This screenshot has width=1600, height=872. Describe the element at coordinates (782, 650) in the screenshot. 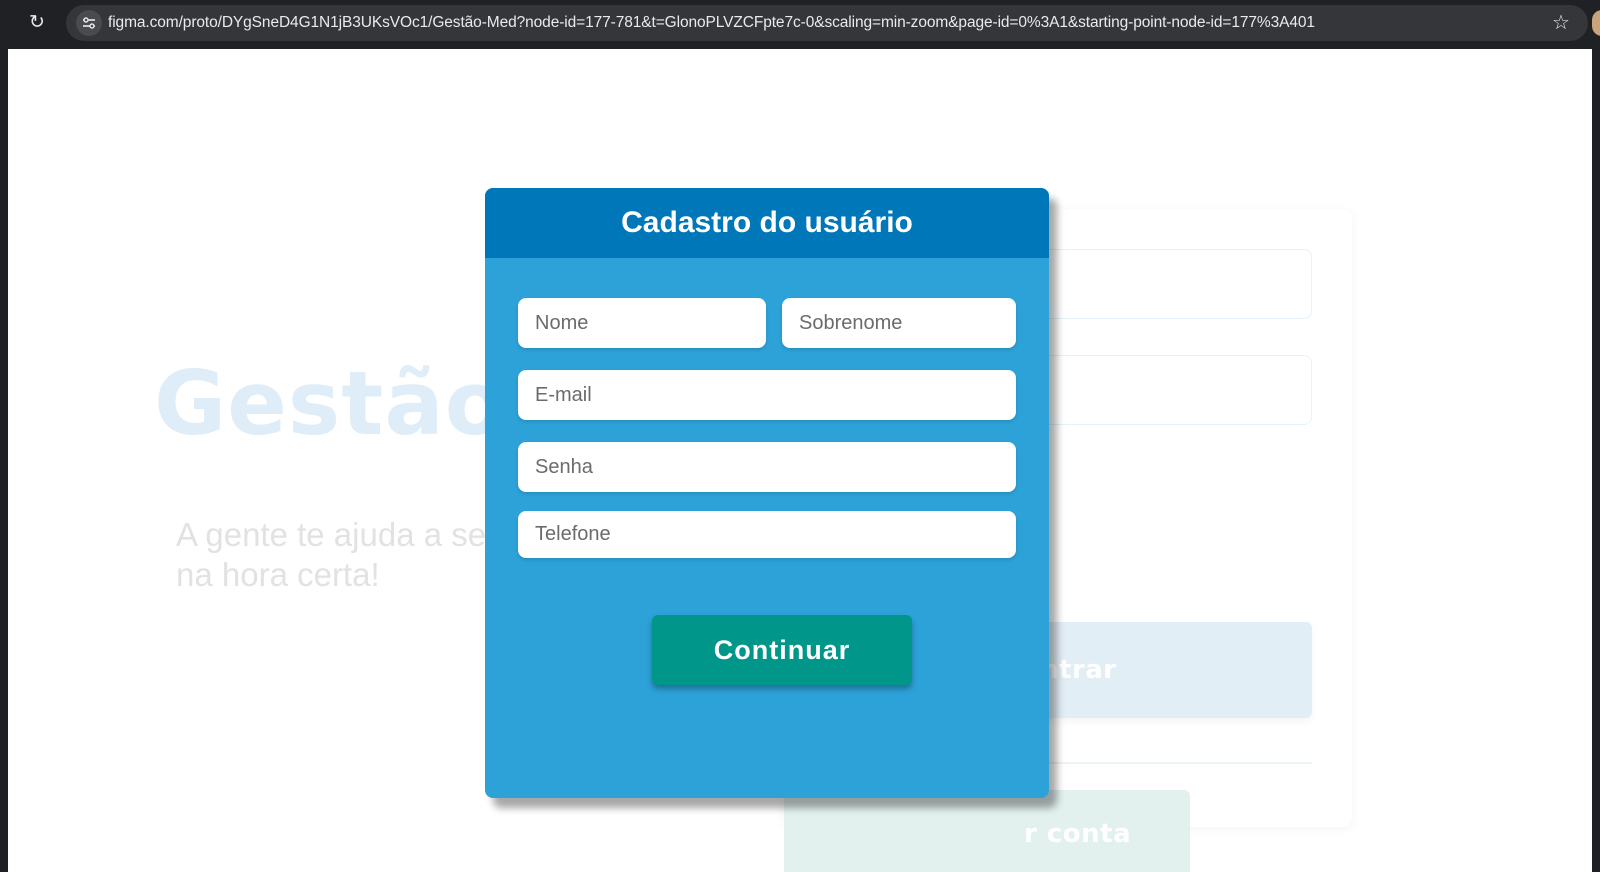

I see `continue-button: Continuar` at that location.